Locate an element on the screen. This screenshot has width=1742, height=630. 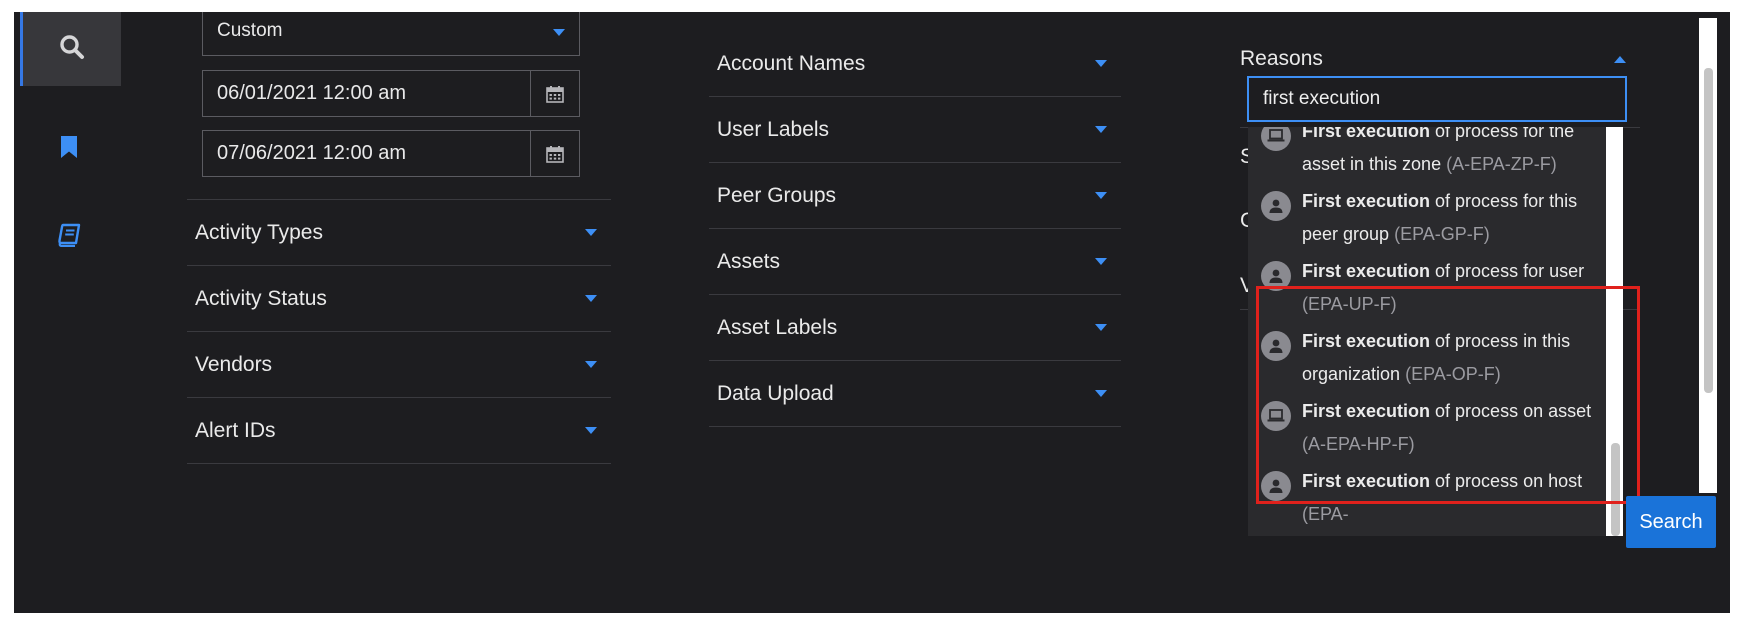
filter-alert-ids: Alert IDs is located at coordinates (399, 431).